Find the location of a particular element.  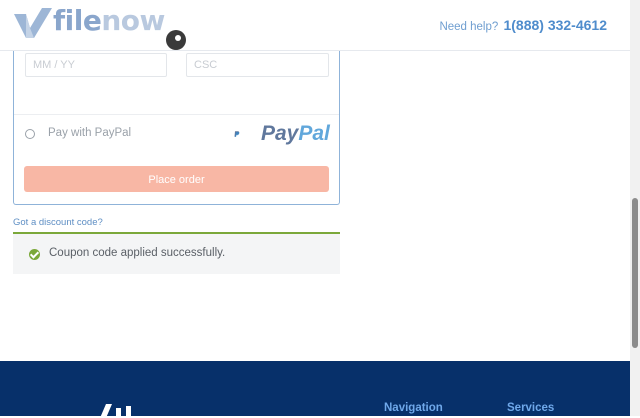

site-footer: Navigation Services is located at coordinates (315, 389).